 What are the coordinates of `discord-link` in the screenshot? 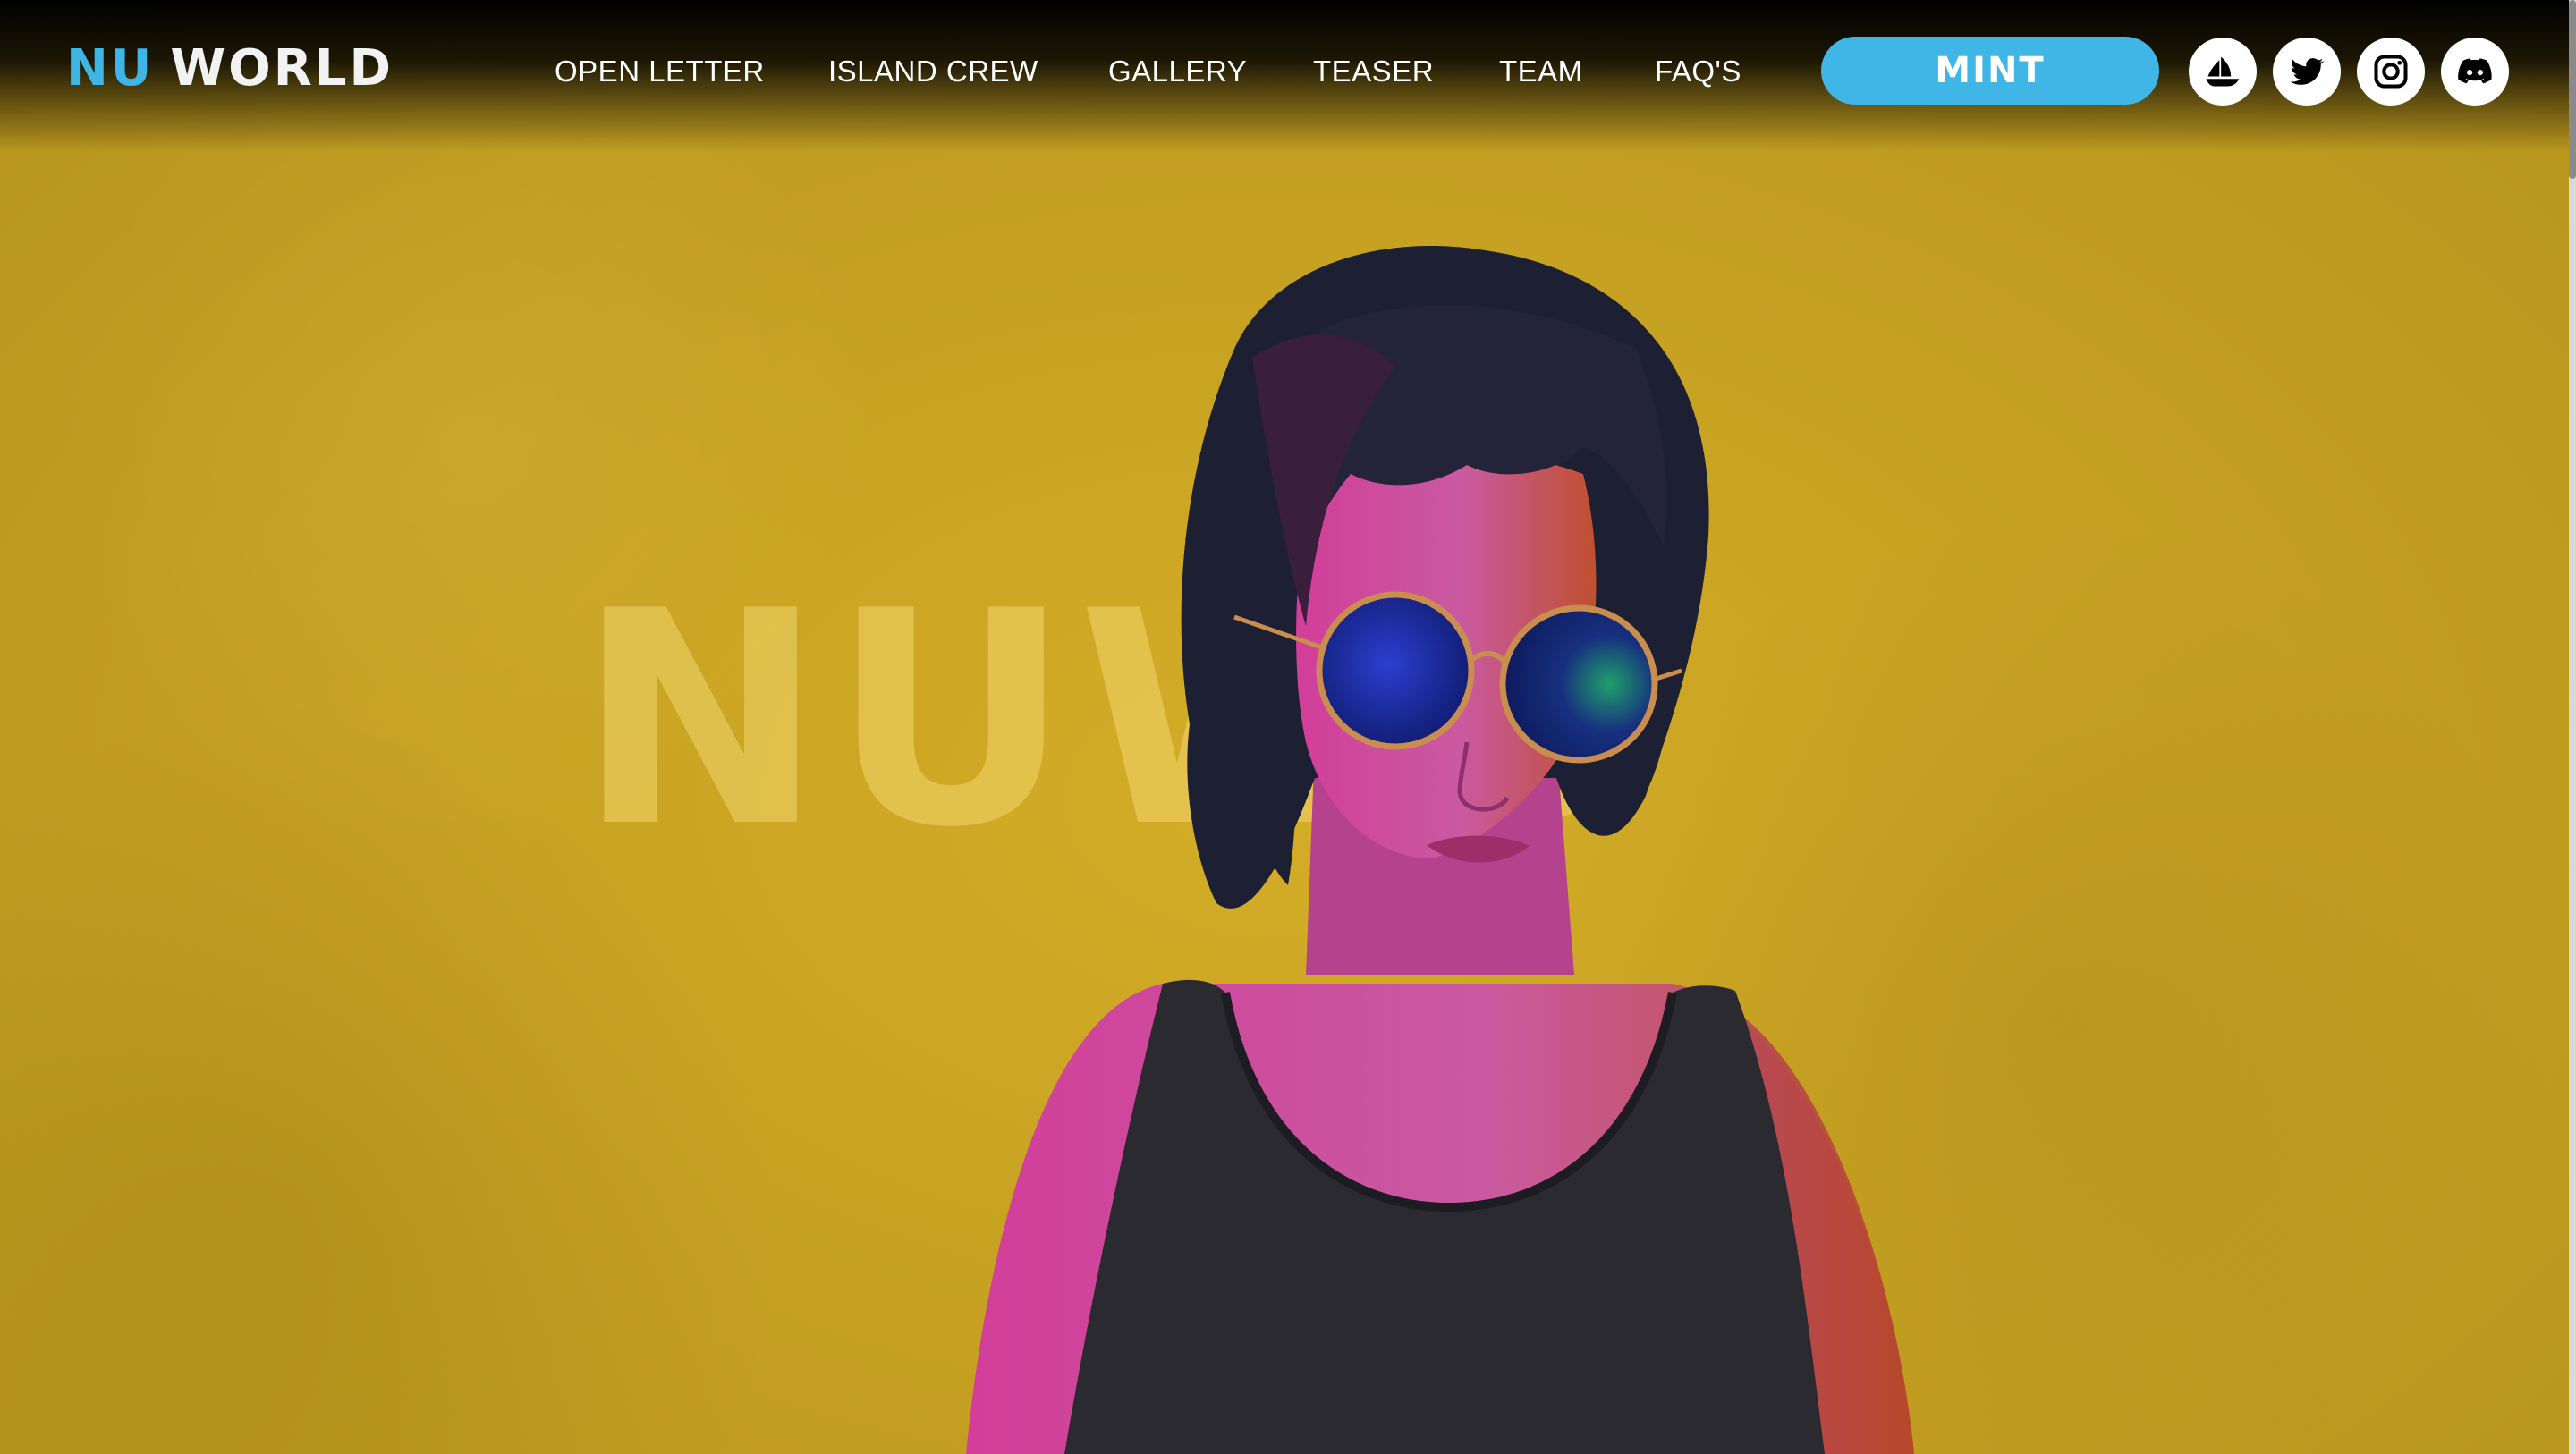 It's located at (2475, 72).